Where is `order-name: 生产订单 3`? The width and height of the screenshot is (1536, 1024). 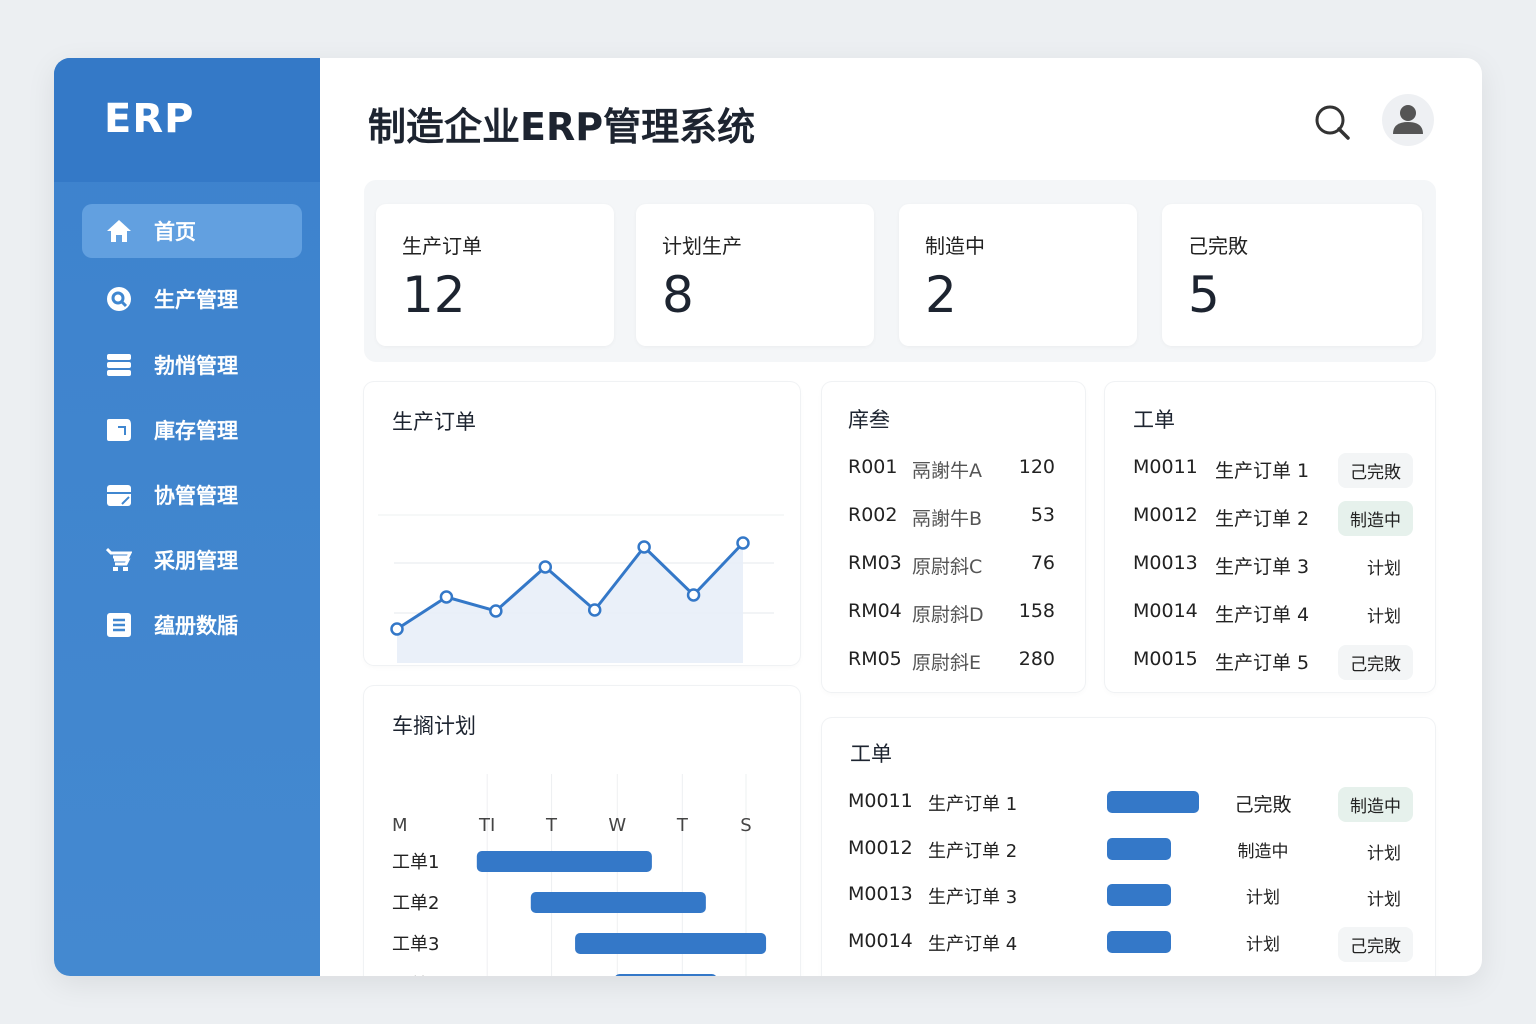
order-name: 生产订单 3 is located at coordinates (1262, 567).